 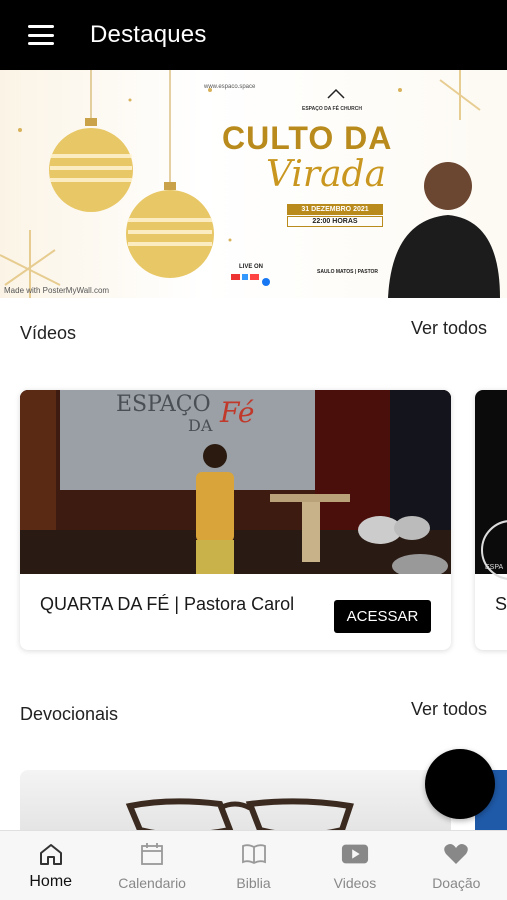 What do you see at coordinates (253, 35) in the screenshot?
I see `top-app-bar: Destaques` at bounding box center [253, 35].